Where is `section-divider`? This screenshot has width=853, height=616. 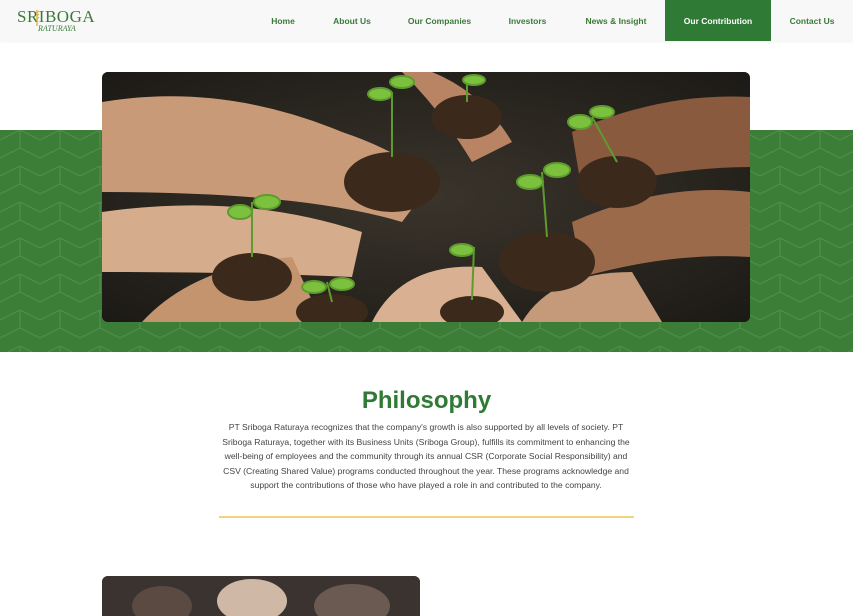 section-divider is located at coordinates (426, 517).